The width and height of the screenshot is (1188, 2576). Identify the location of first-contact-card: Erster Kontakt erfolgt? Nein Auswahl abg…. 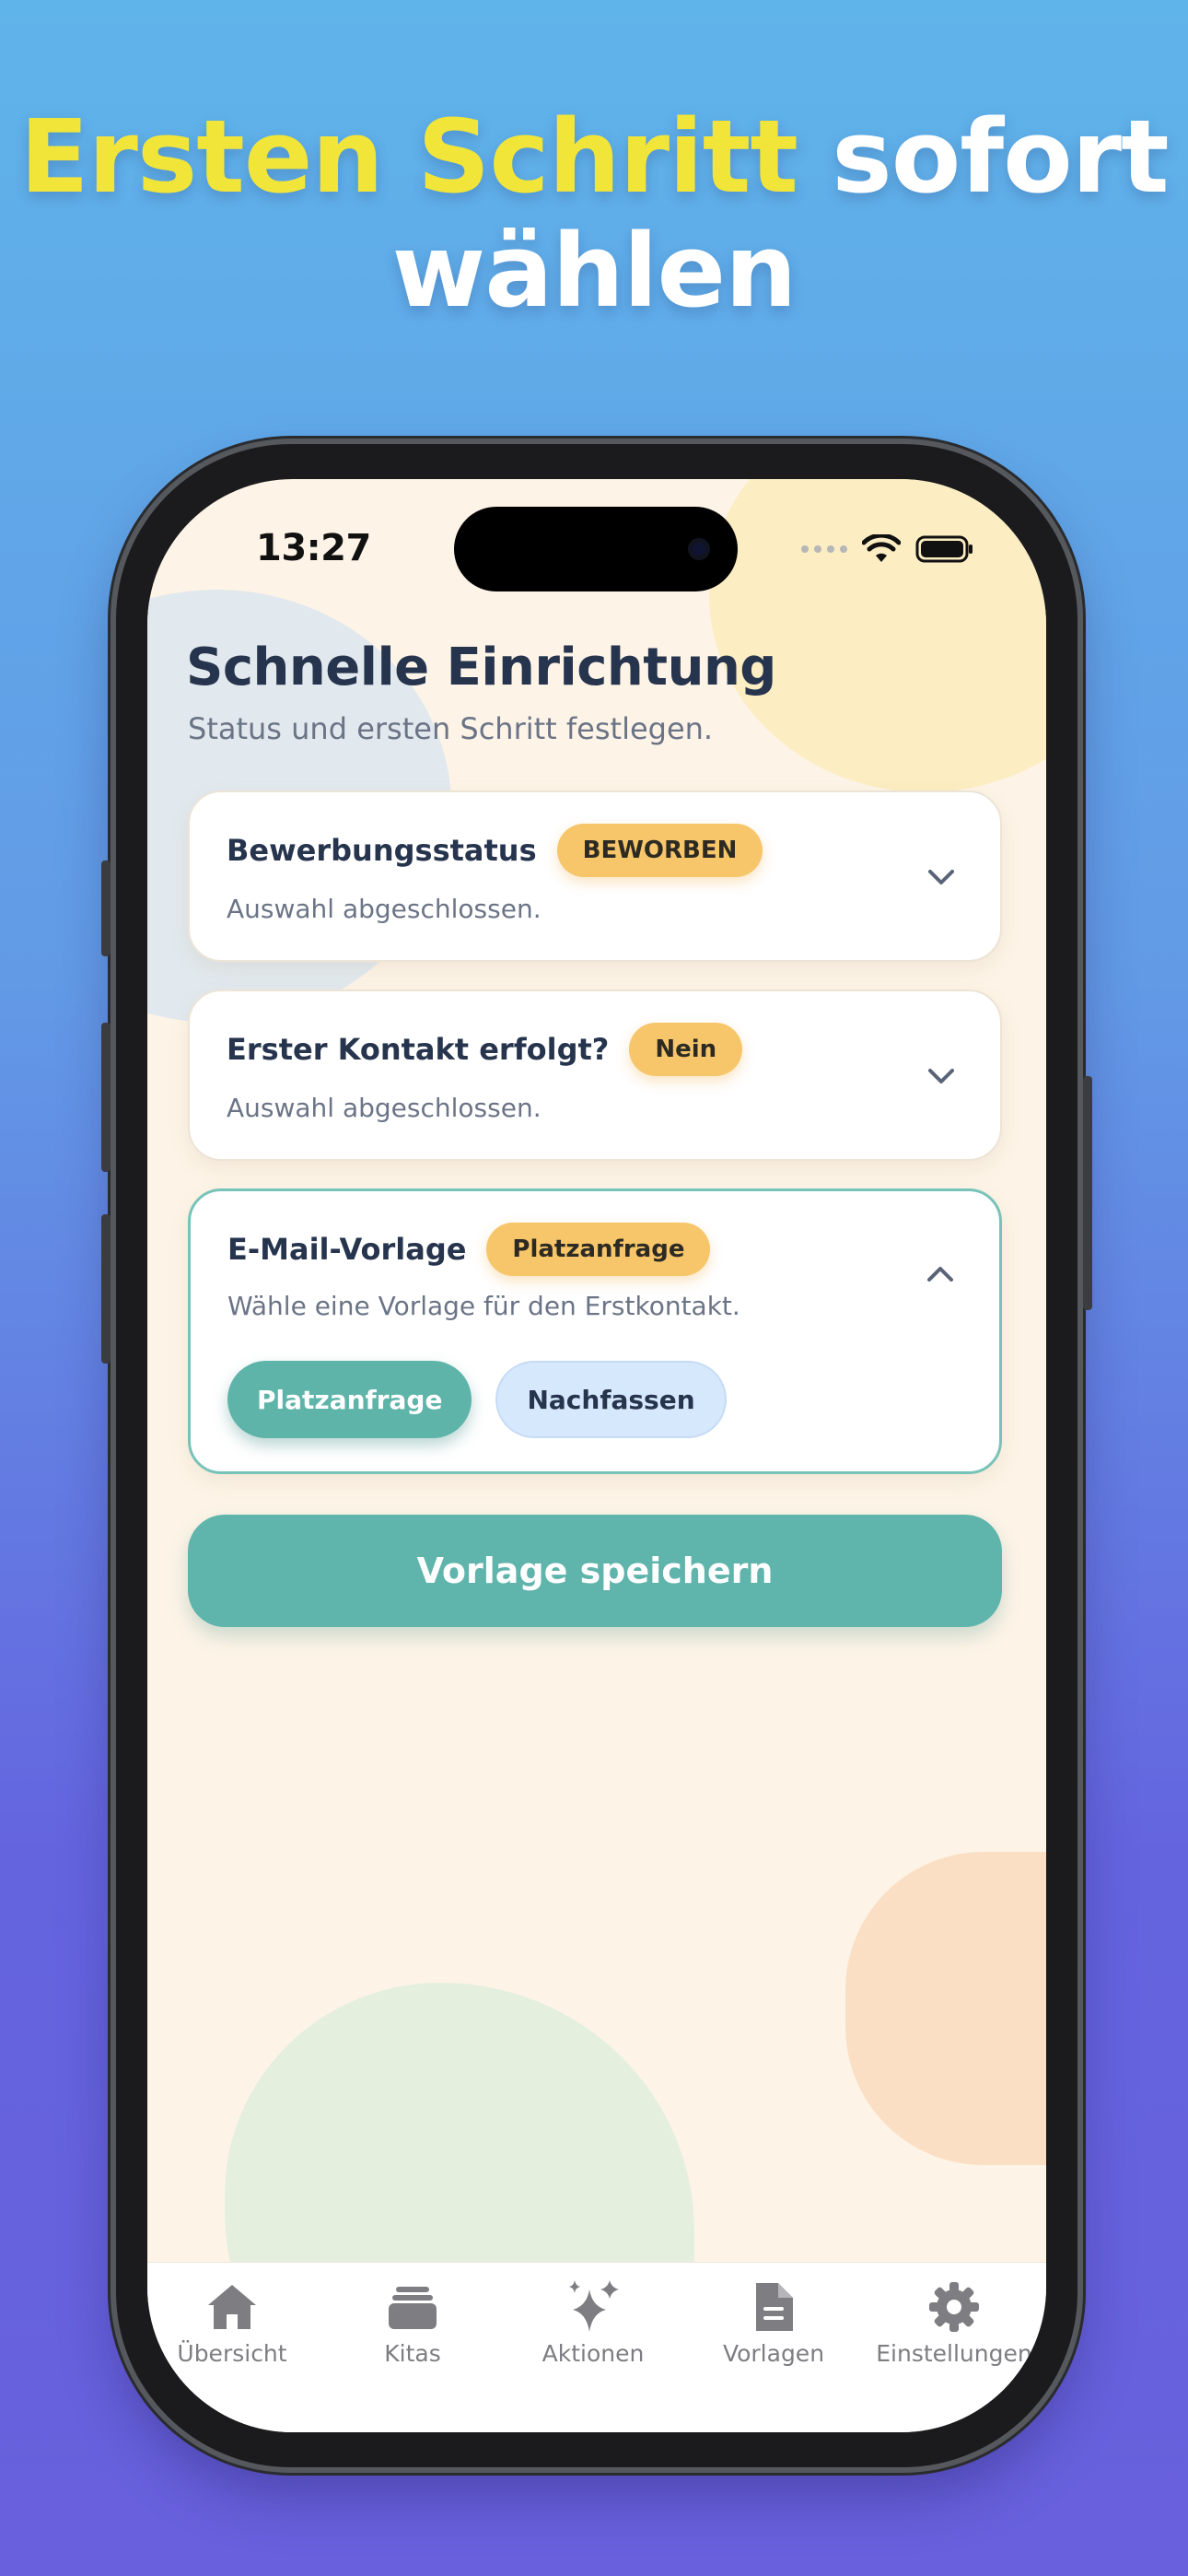
(595, 1075).